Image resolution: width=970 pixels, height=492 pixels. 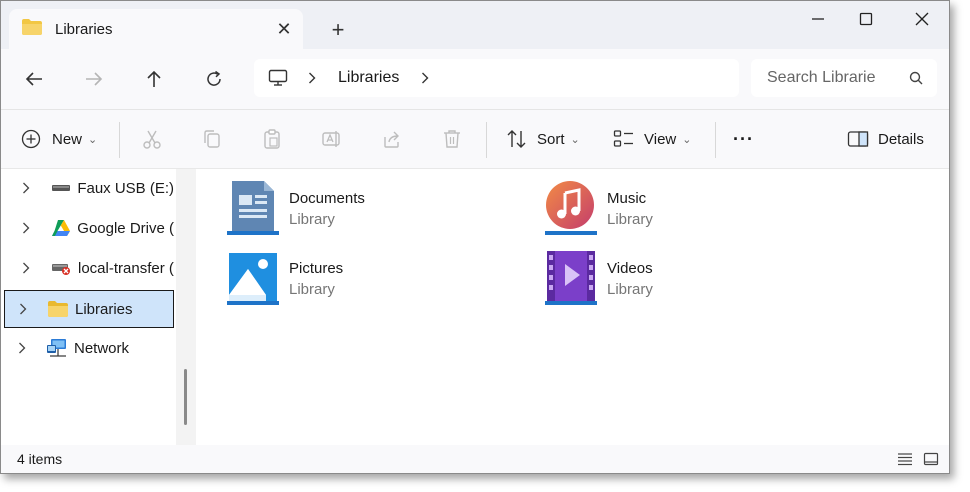 I want to click on back-button, so click(x=34, y=79).